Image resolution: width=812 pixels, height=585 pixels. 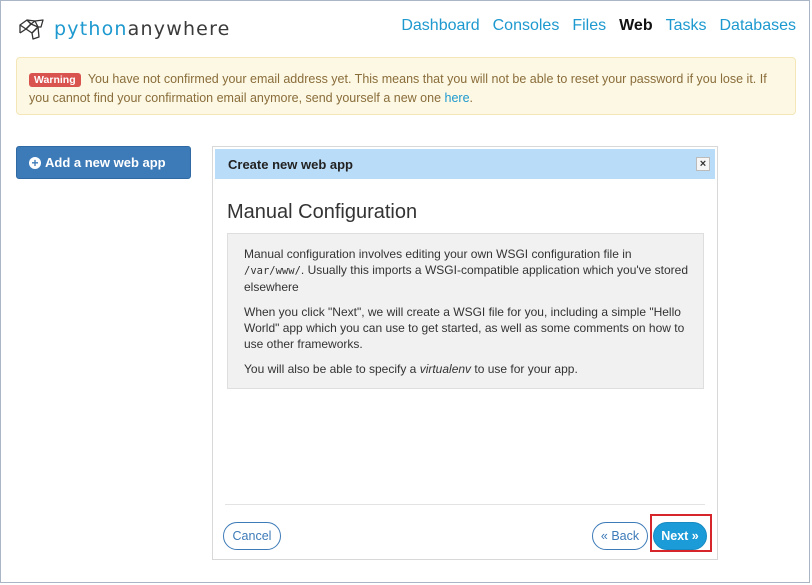 I want to click on cancel-button: Cancel, so click(x=252, y=536).